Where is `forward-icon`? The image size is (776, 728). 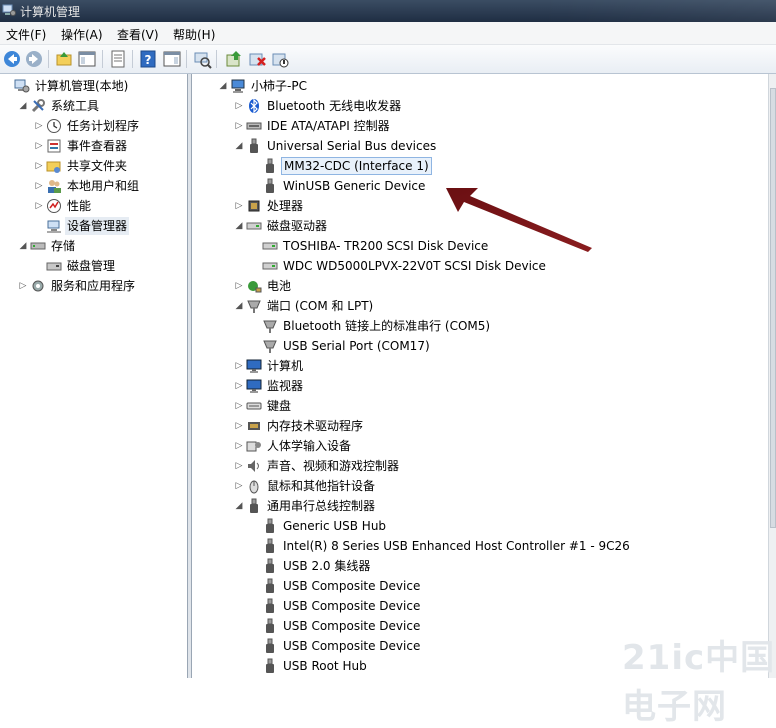
forward-icon is located at coordinates (34, 59).